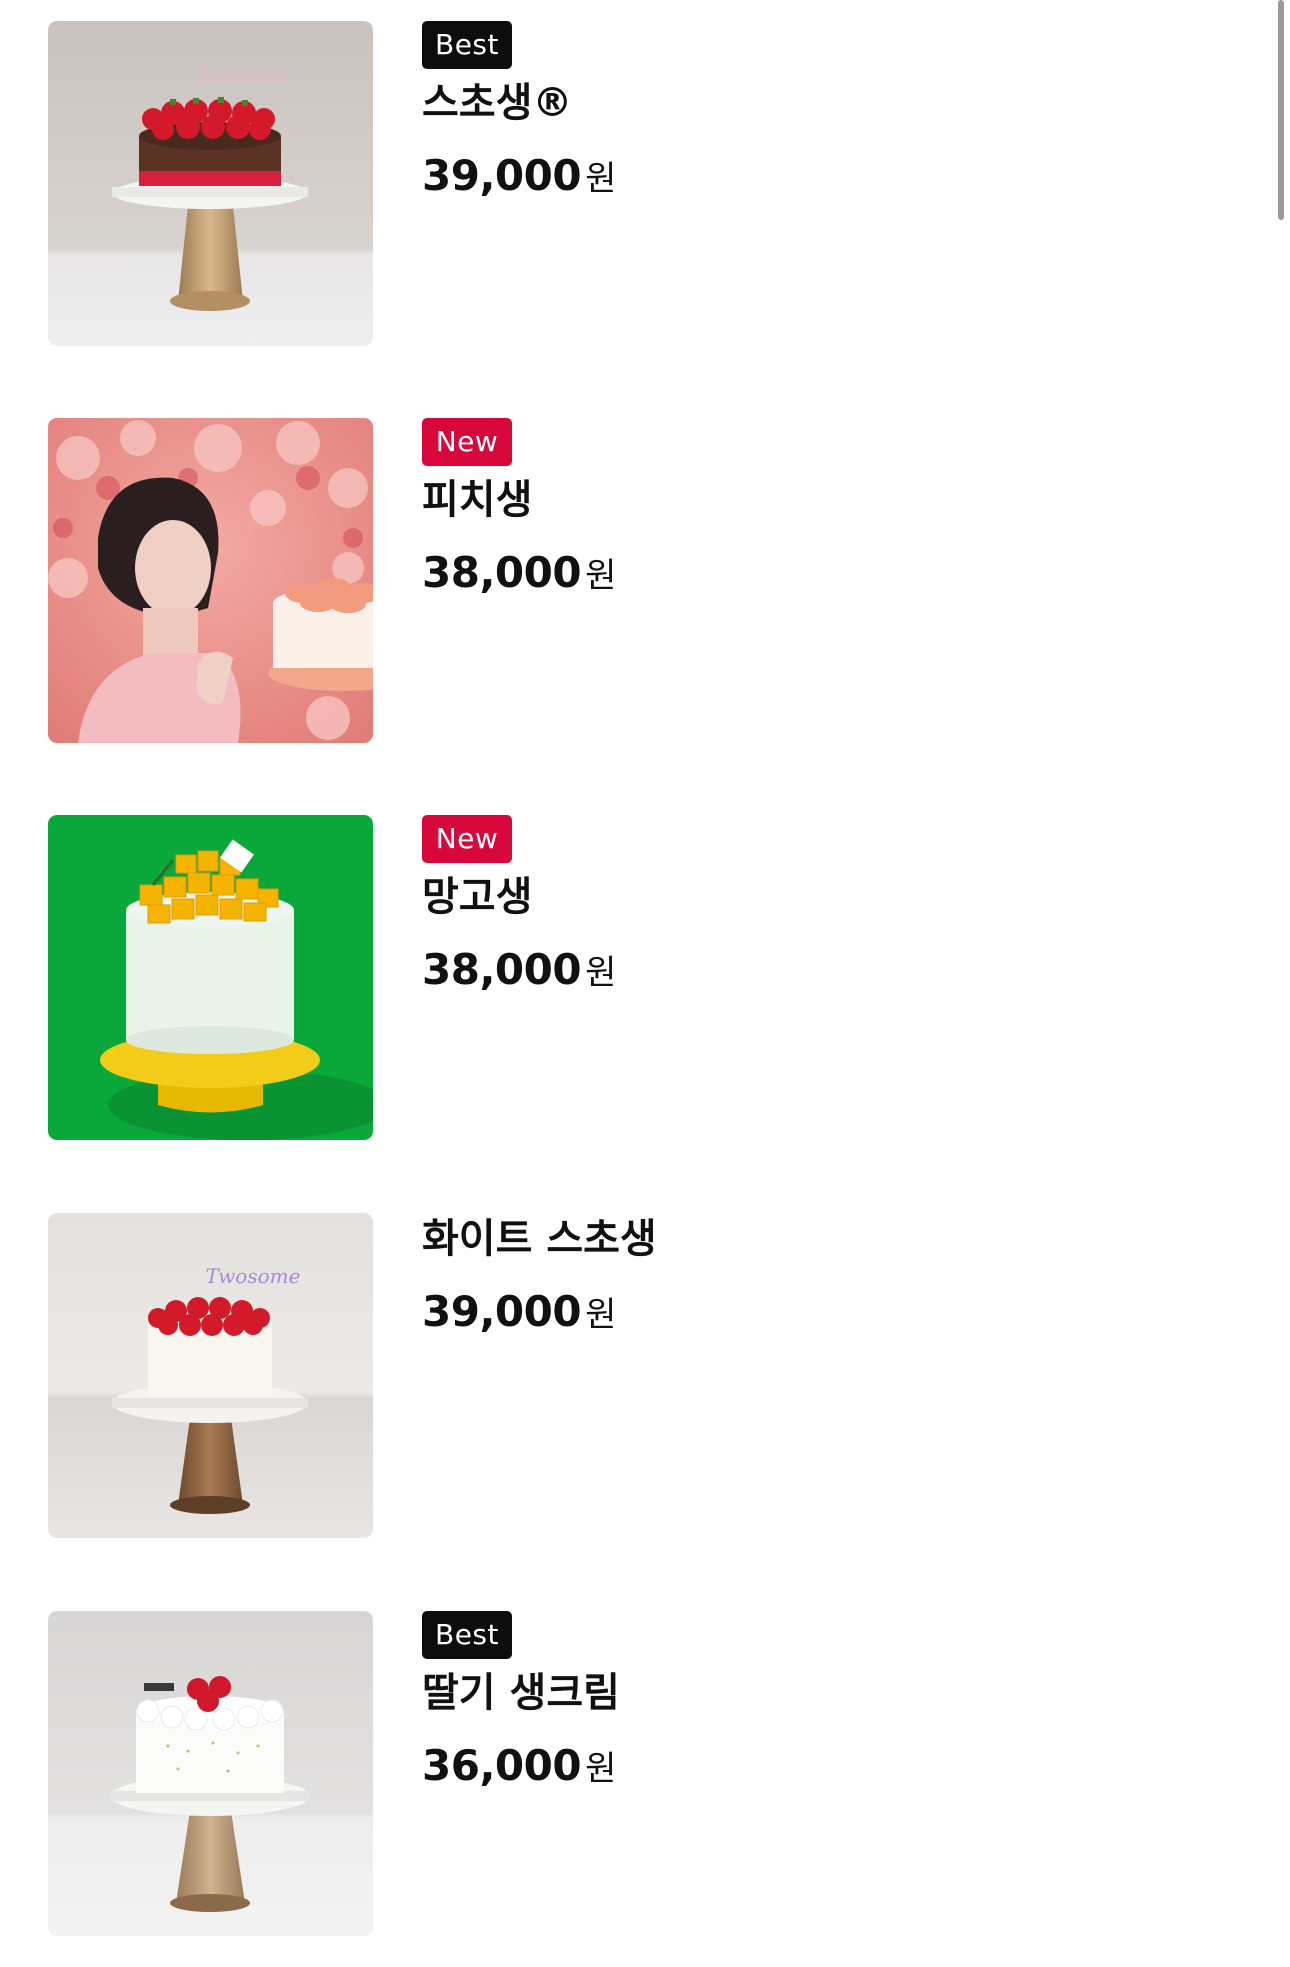  I want to click on product-price: 36,000 원, so click(519, 1765).